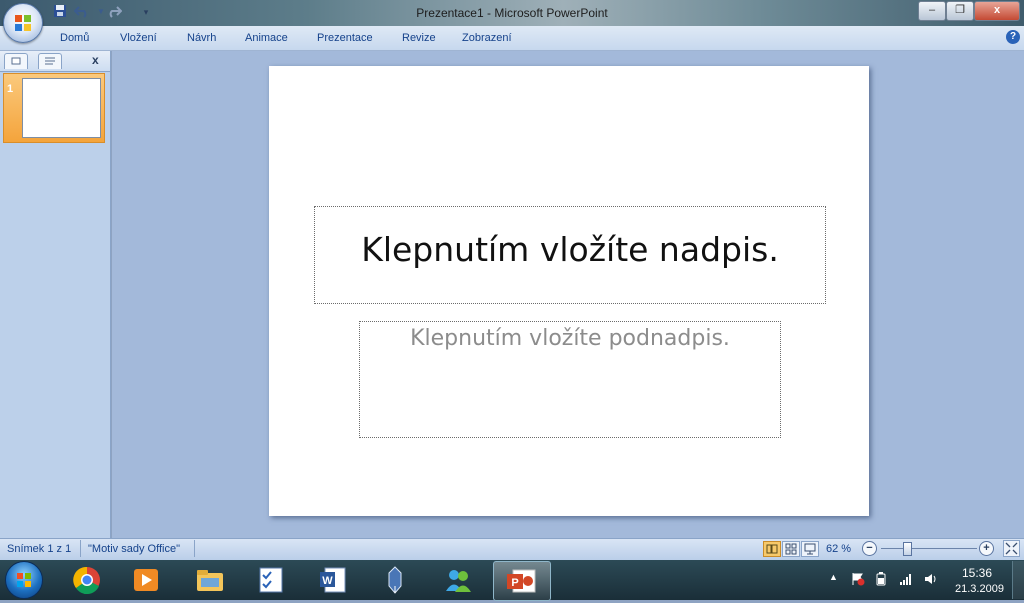  What do you see at coordinates (791, 549) in the screenshot?
I see `slide-sorter-view-button` at bounding box center [791, 549].